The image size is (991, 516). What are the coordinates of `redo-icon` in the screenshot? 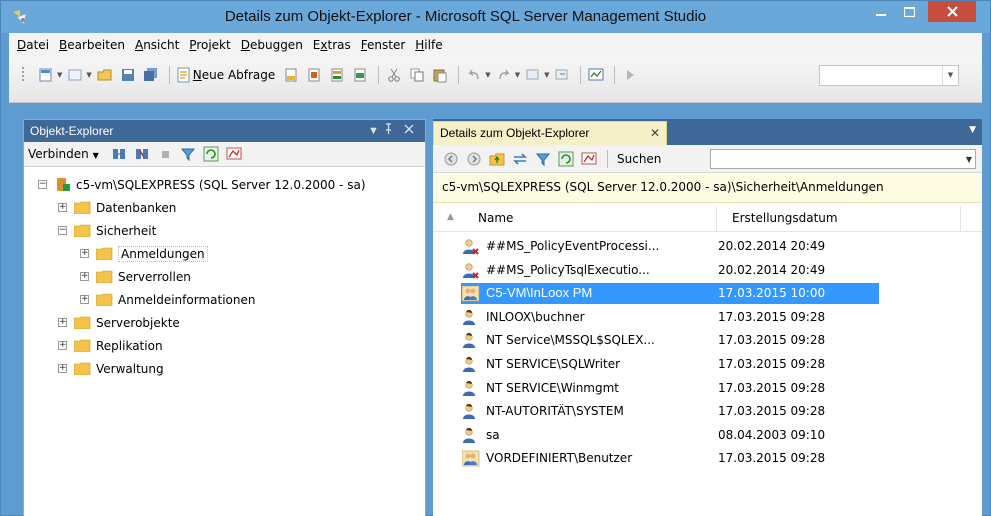 It's located at (504, 75).